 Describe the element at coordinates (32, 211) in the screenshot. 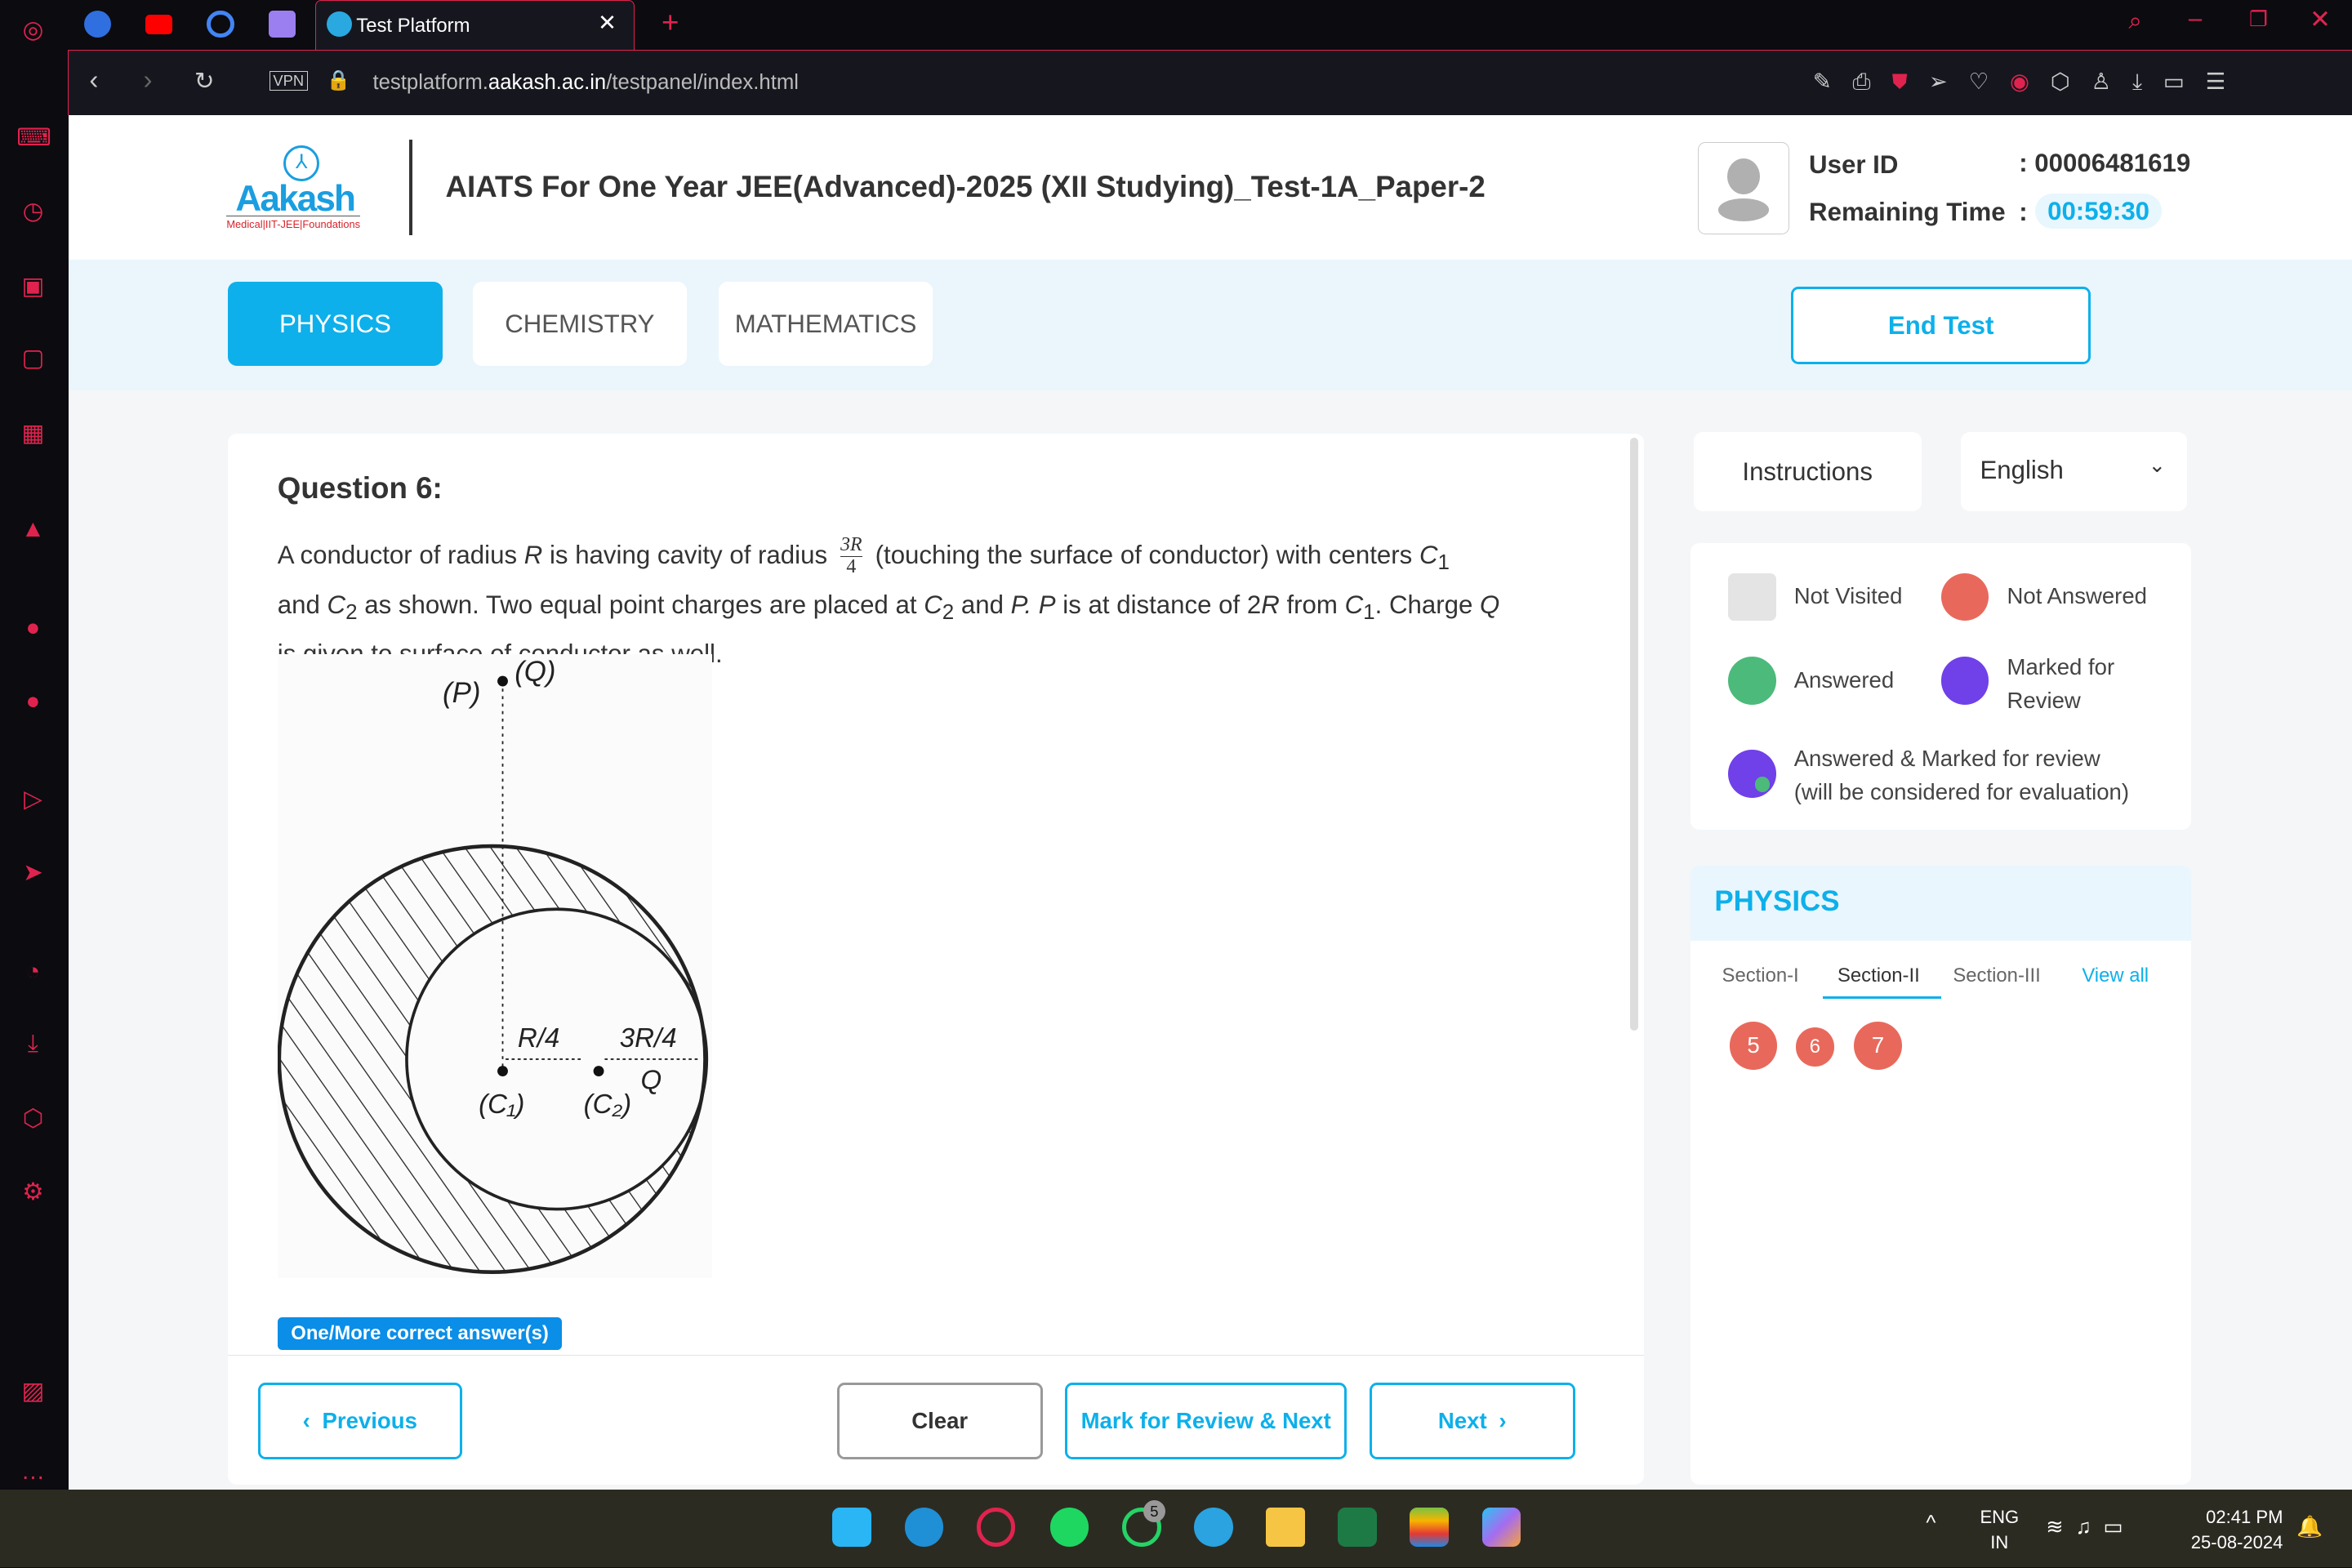

I see `speed-dial-icon: ◷` at that location.